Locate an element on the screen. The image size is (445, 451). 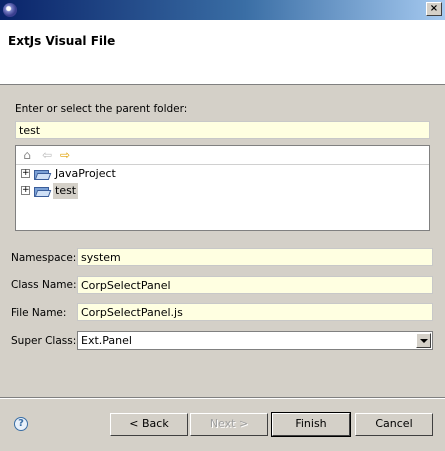
namespace-label: Namespace: is located at coordinates (44, 258).